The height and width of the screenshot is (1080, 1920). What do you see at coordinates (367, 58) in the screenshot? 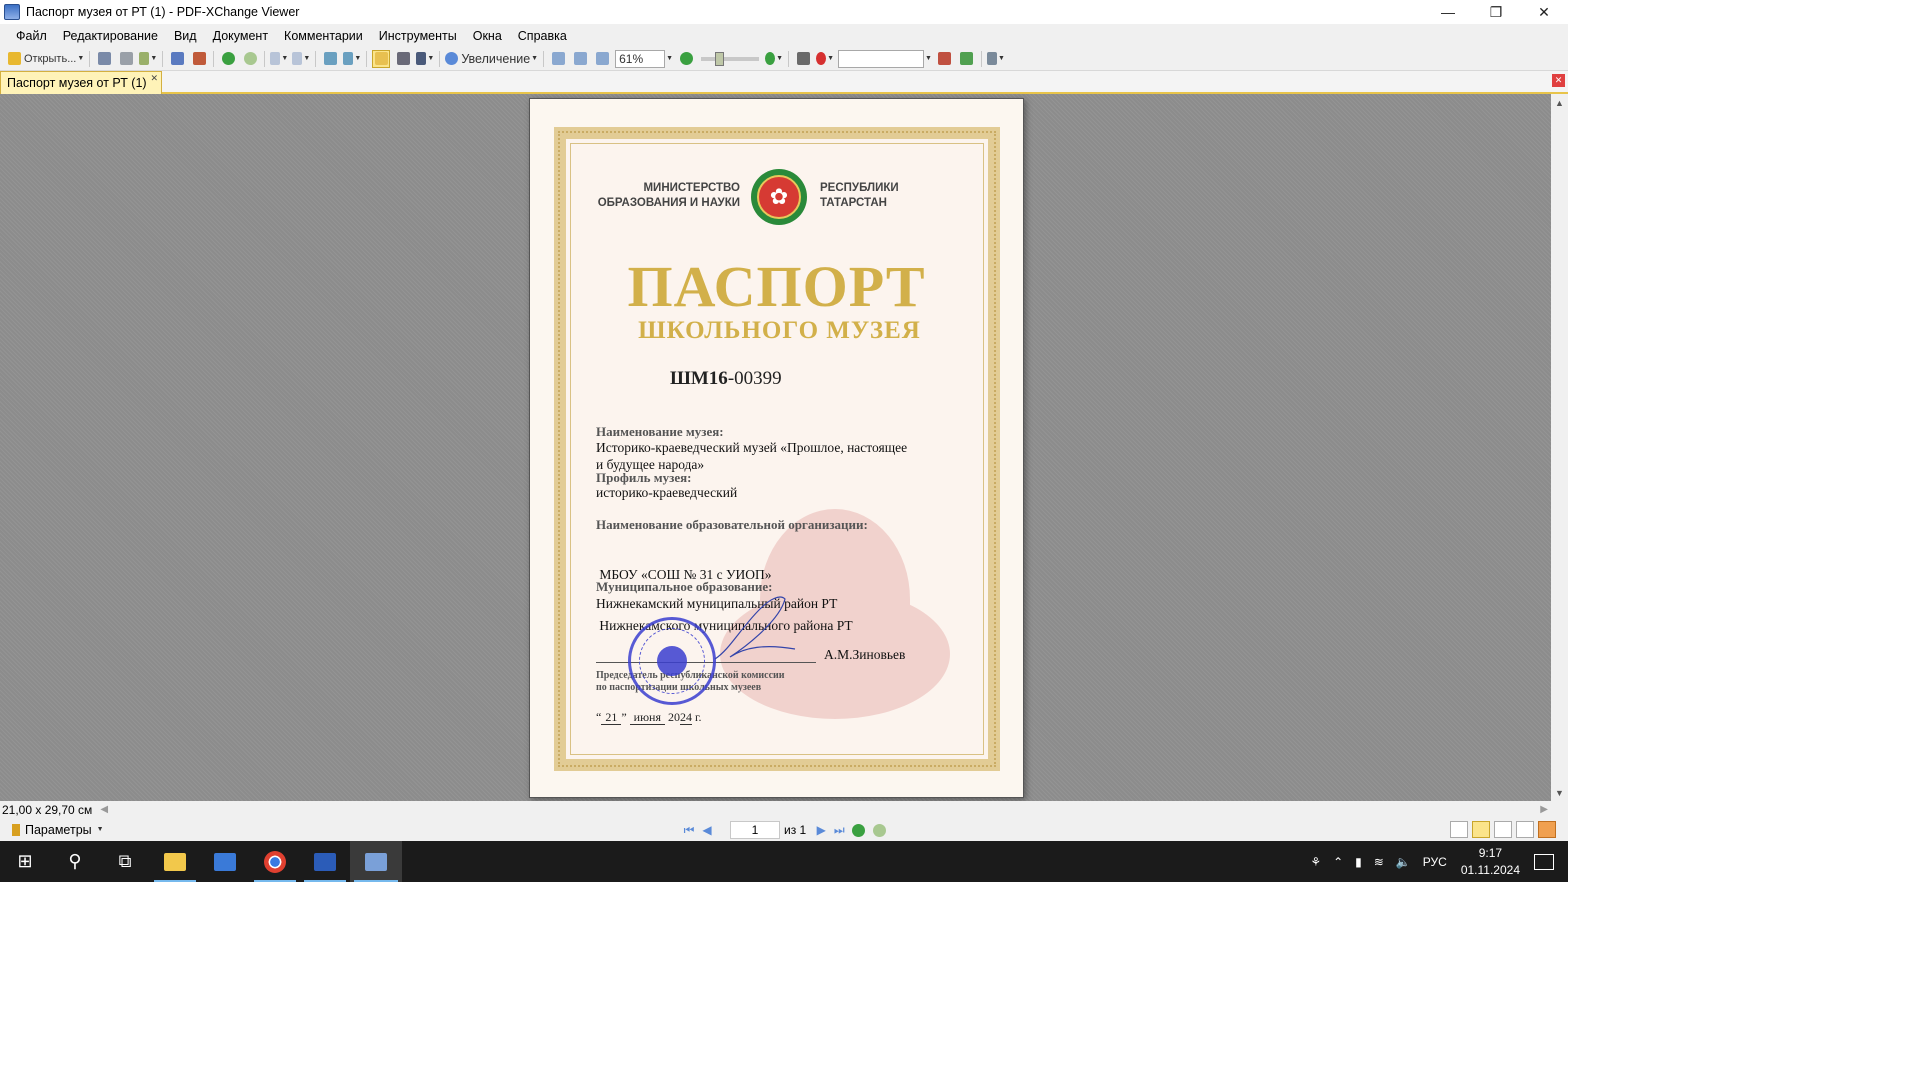
I see `toolbar-separator` at bounding box center [367, 58].